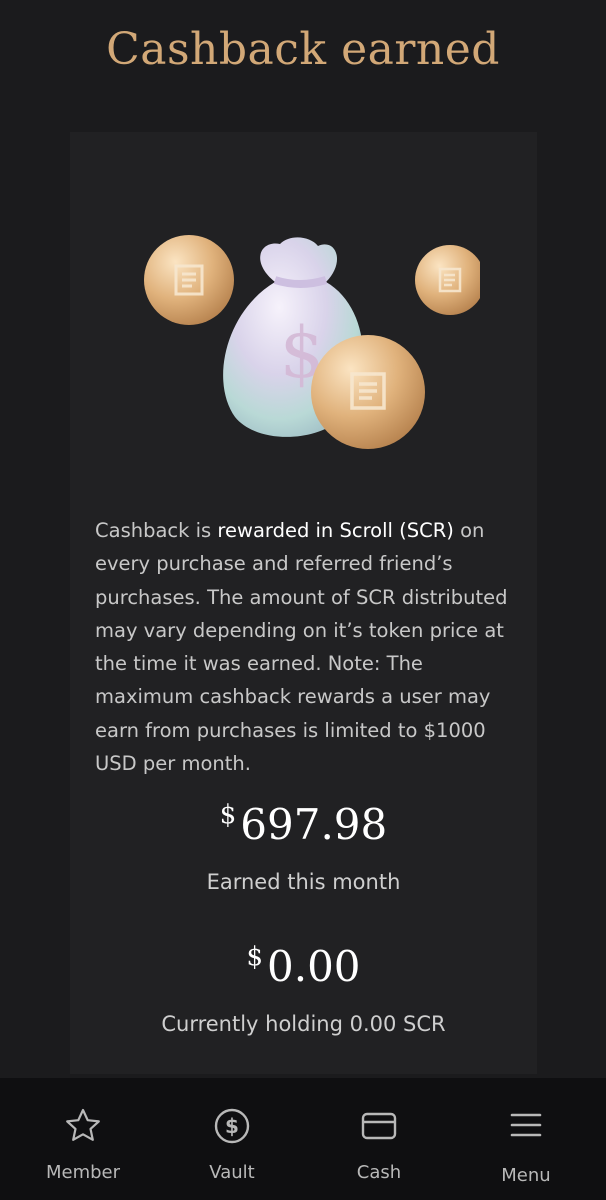  I want to click on description-text-start: Cashback is, so click(156, 530).